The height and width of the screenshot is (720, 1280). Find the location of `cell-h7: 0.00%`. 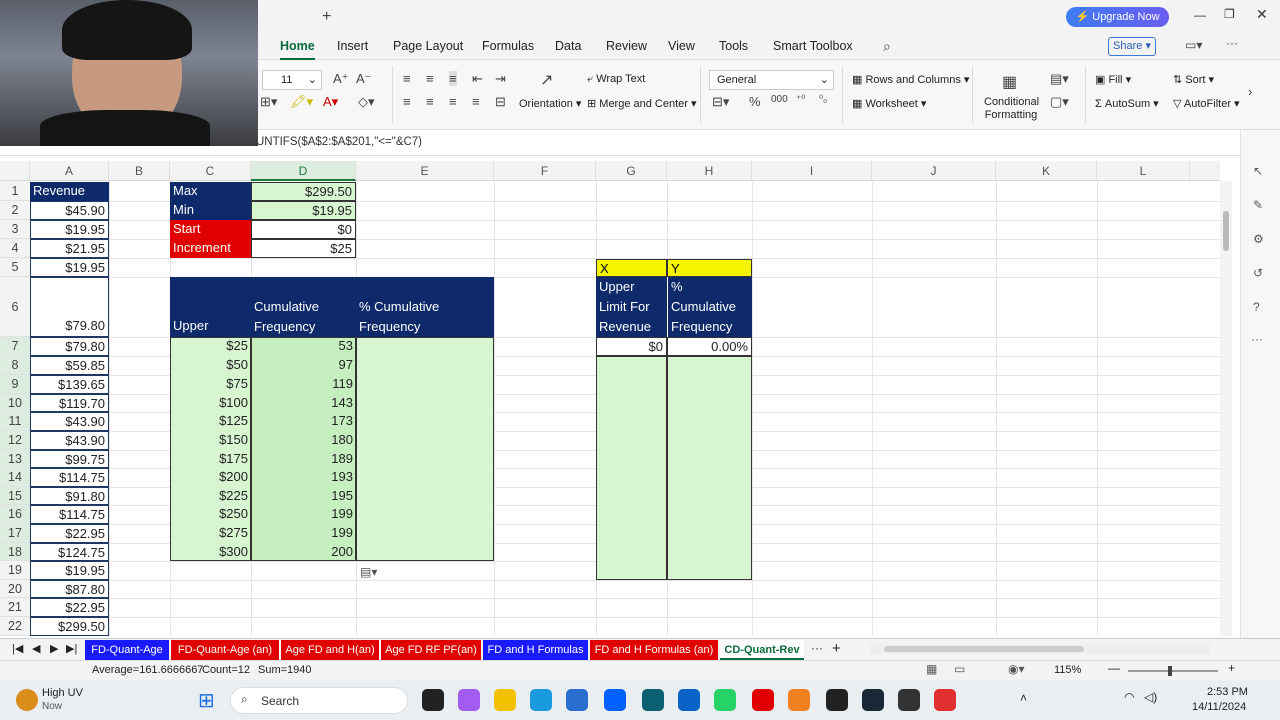

cell-h7: 0.00% is located at coordinates (709, 346).